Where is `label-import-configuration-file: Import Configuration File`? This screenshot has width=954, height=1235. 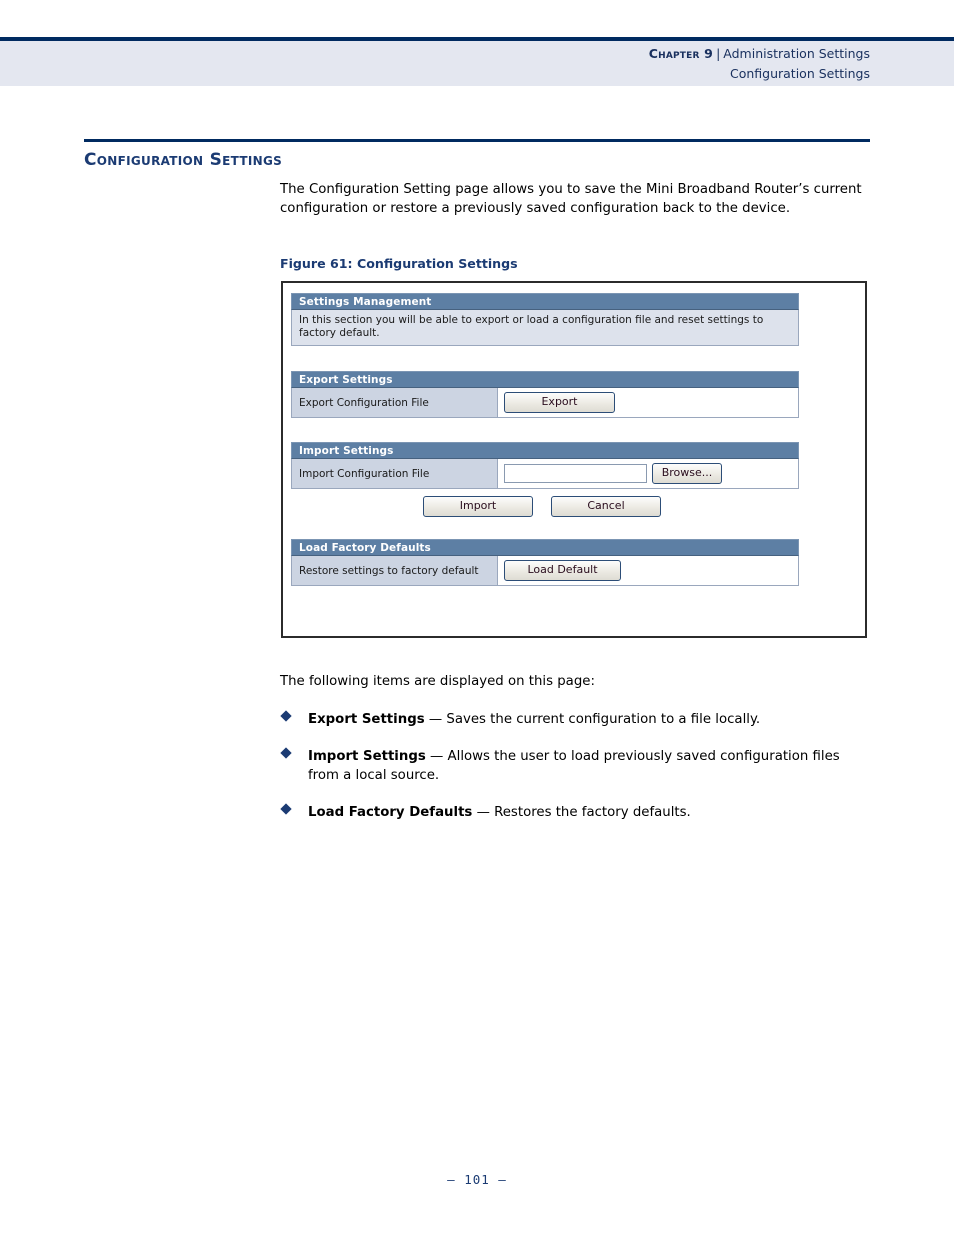 label-import-configuration-file: Import Configuration File is located at coordinates (395, 473).